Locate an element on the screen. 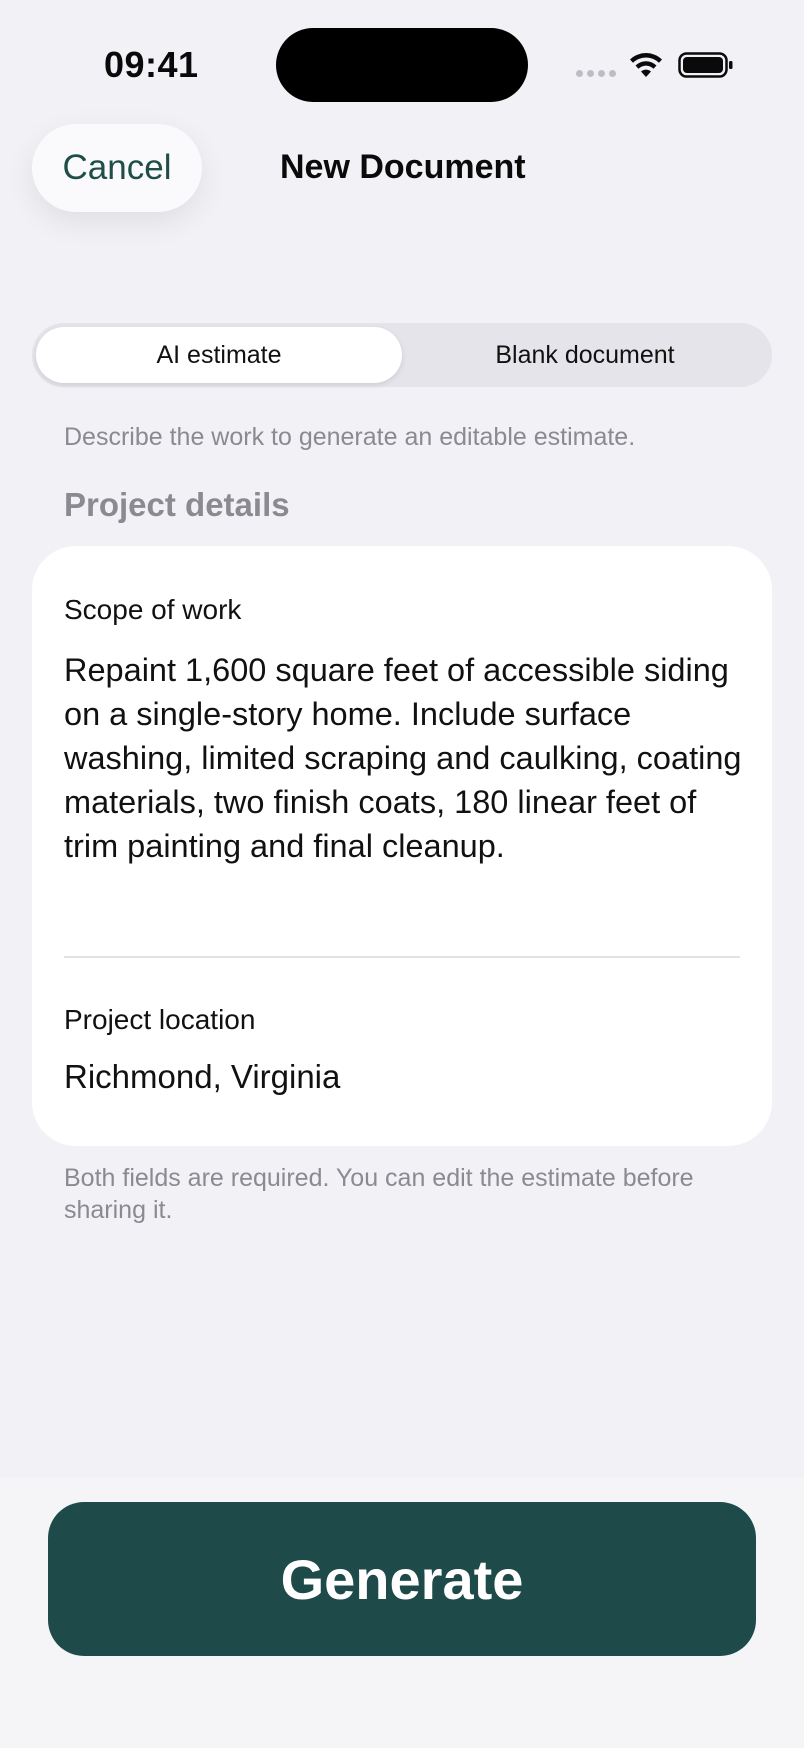  wifi-icon is located at coordinates (646, 65).